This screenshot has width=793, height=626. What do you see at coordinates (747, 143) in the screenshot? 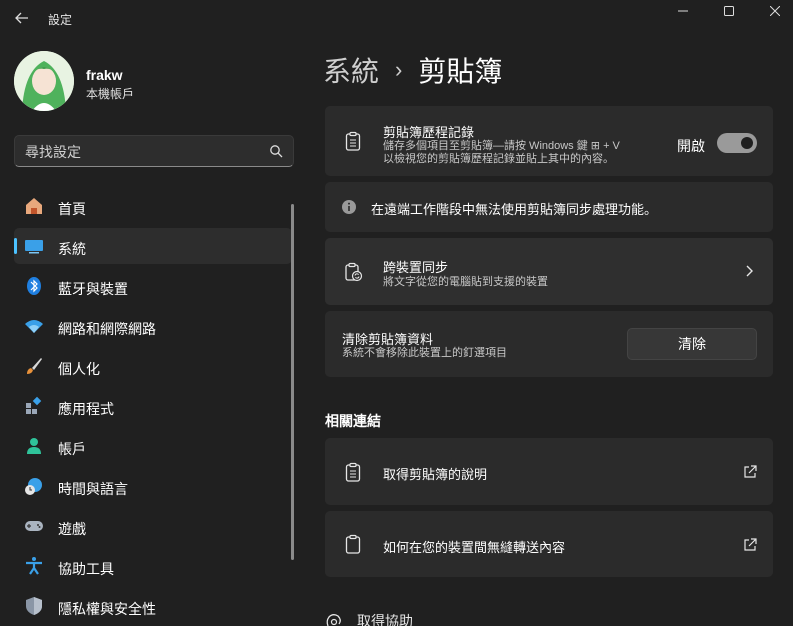
I see `toggle-knob` at bounding box center [747, 143].